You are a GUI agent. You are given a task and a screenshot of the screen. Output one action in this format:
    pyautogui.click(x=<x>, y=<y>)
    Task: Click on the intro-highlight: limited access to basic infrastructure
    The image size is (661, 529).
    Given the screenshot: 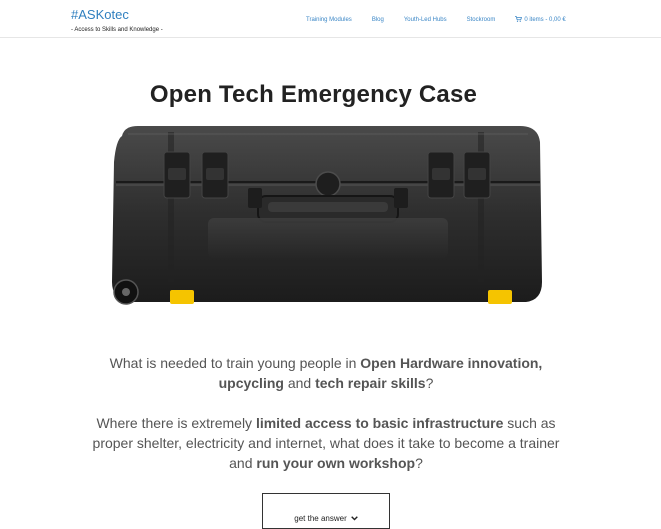 What is the action you would take?
    pyautogui.click(x=379, y=423)
    